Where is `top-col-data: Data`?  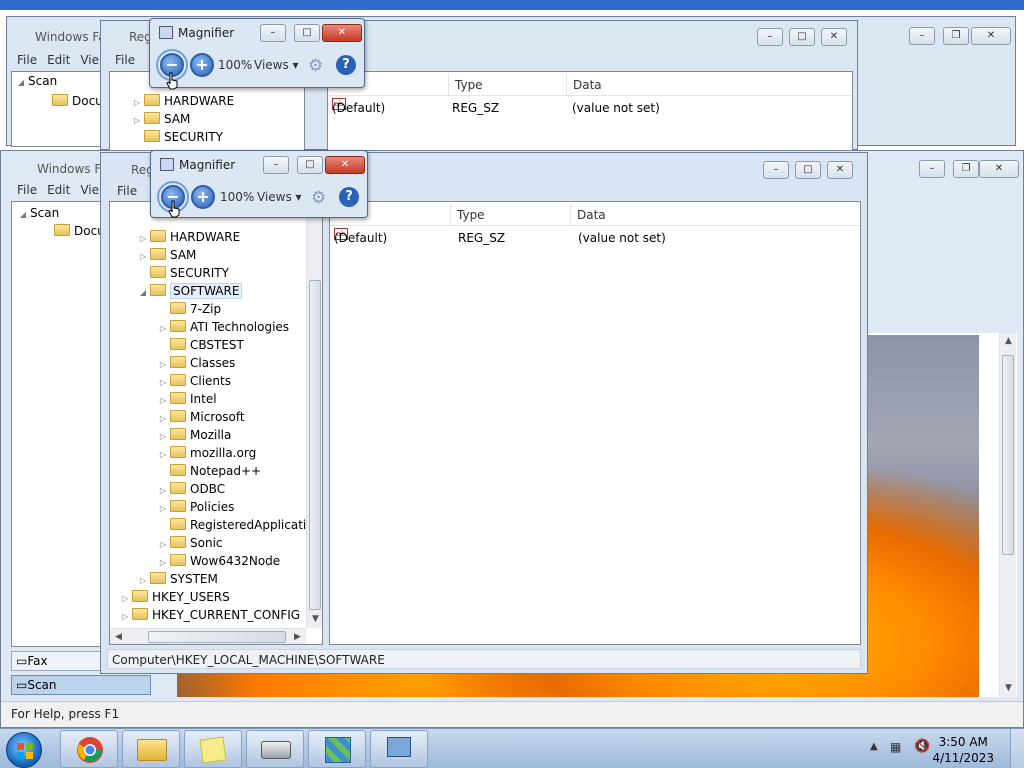
top-col-data: Data is located at coordinates (584, 85).